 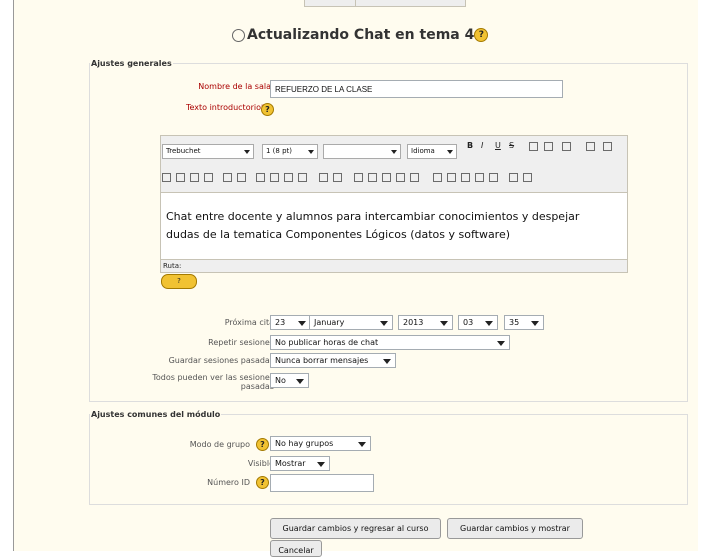 What do you see at coordinates (416, 89) in the screenshot?
I see `room-name-input` at bounding box center [416, 89].